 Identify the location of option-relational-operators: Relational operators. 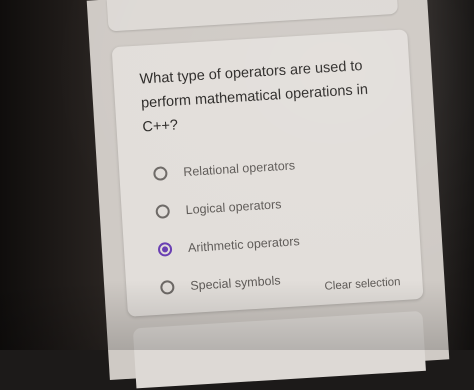
(224, 169).